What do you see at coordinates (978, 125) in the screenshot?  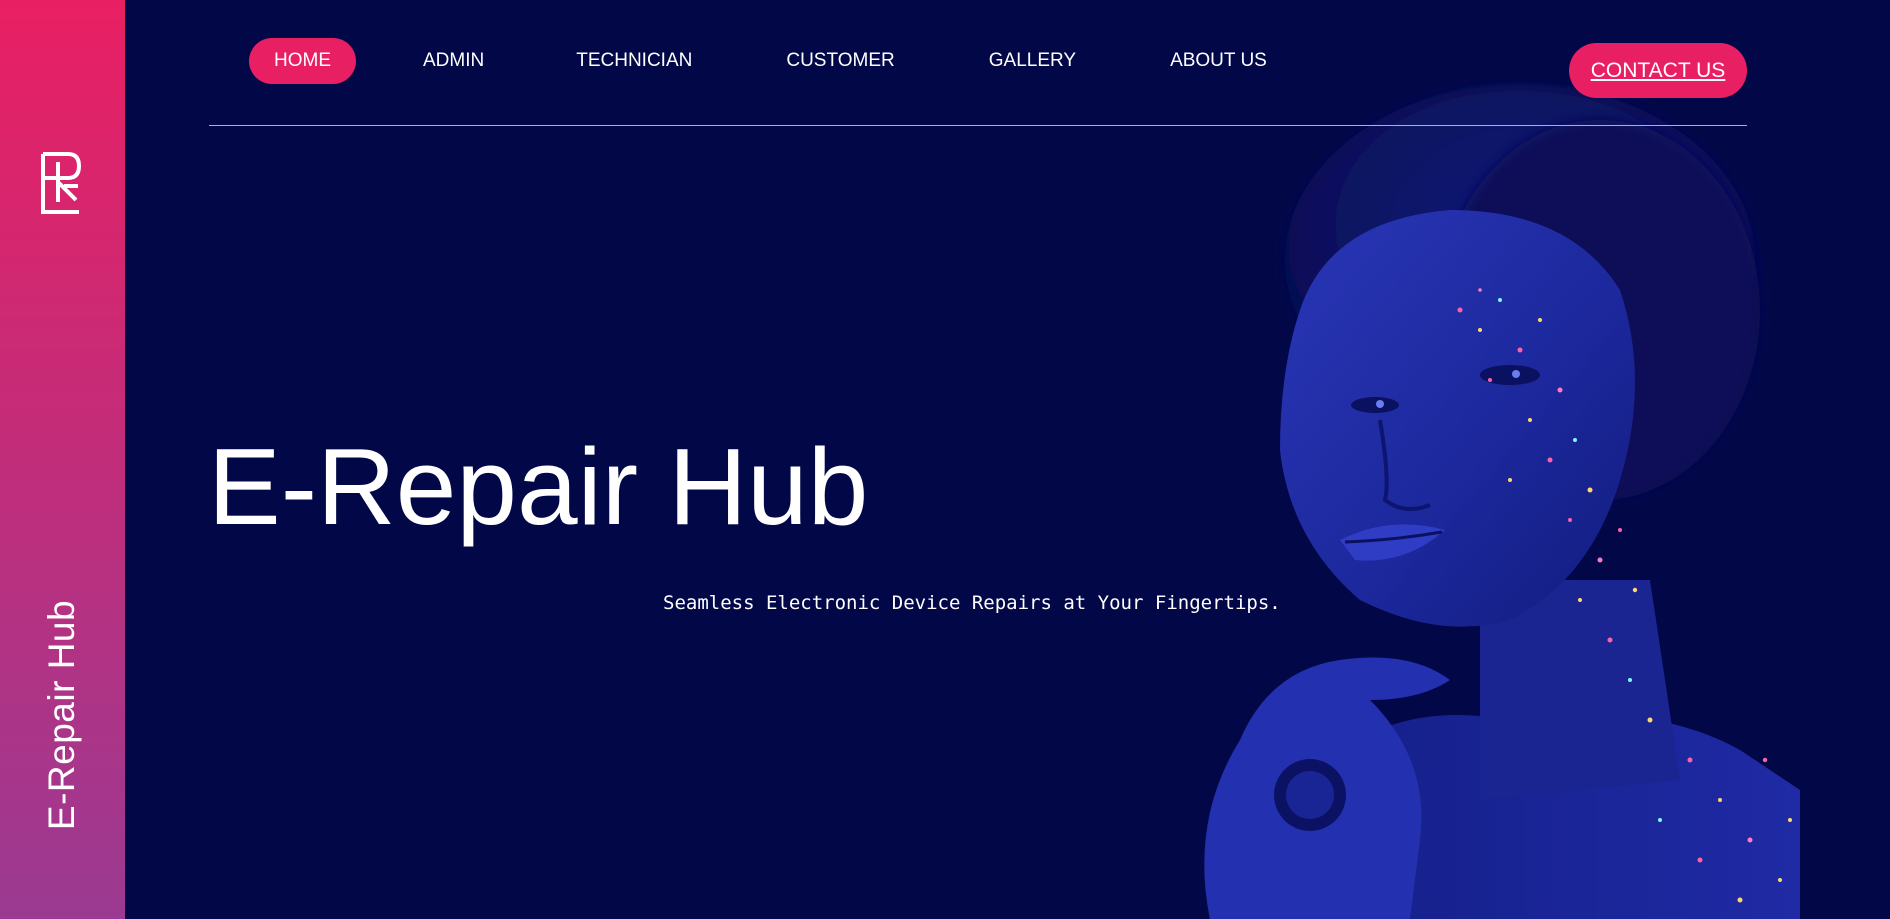 I see `header-divider` at bounding box center [978, 125].